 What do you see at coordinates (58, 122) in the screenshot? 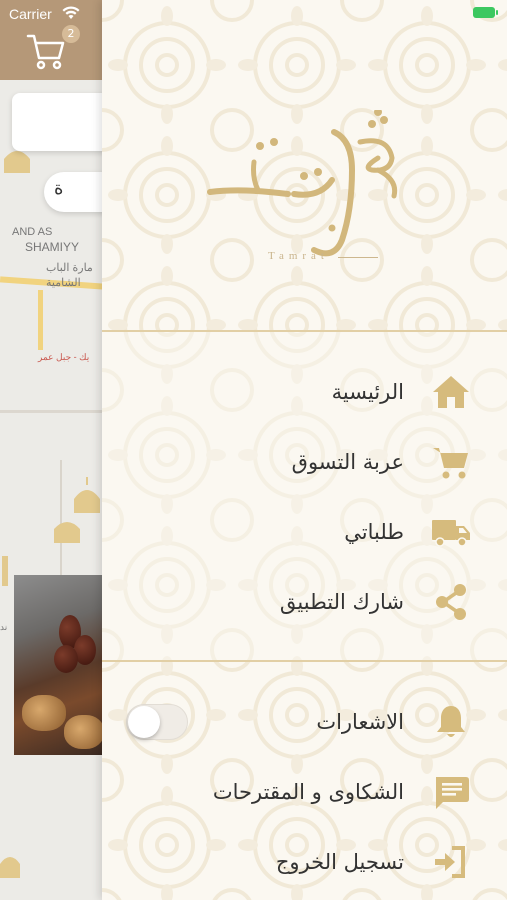
I see `address-card` at bounding box center [58, 122].